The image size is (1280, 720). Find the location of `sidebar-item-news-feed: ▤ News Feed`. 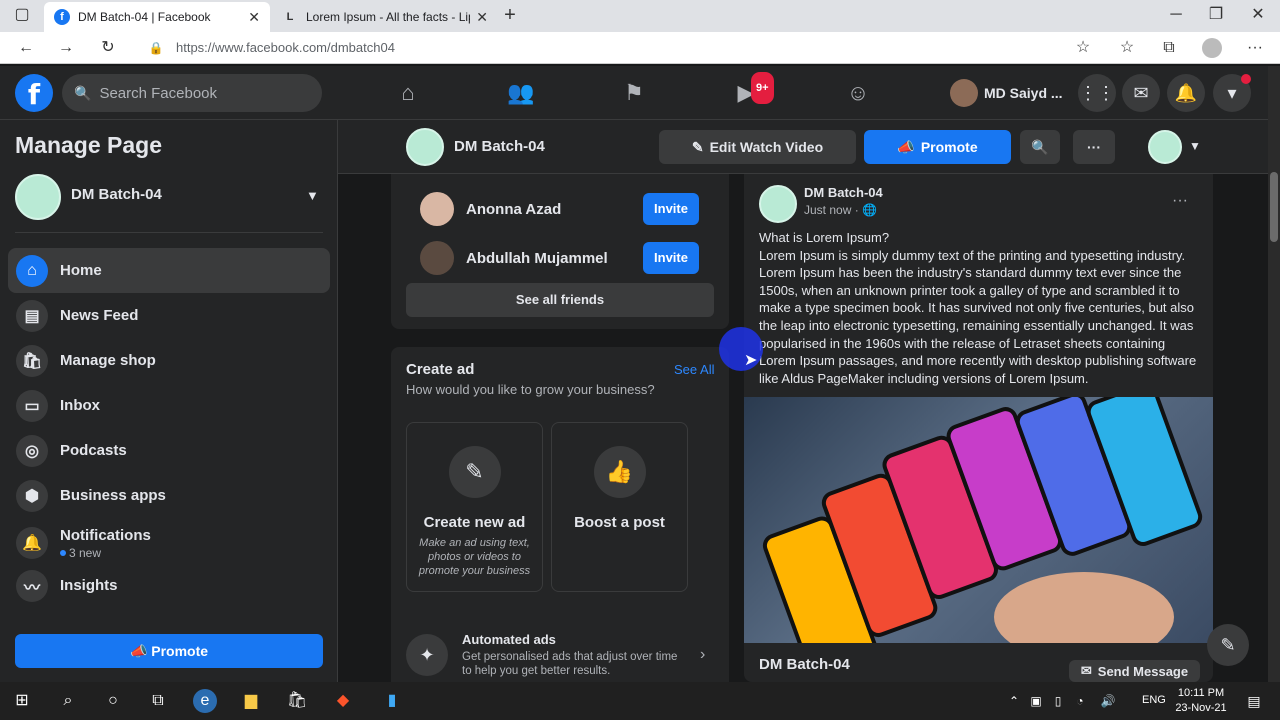

sidebar-item-news-feed: ▤ News Feed is located at coordinates (169, 315).